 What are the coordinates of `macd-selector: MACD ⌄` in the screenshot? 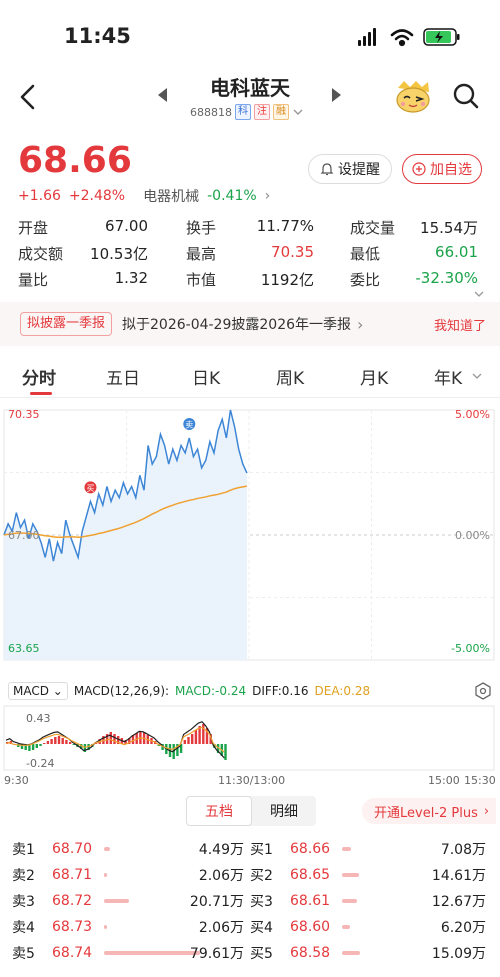 It's located at (38, 691).